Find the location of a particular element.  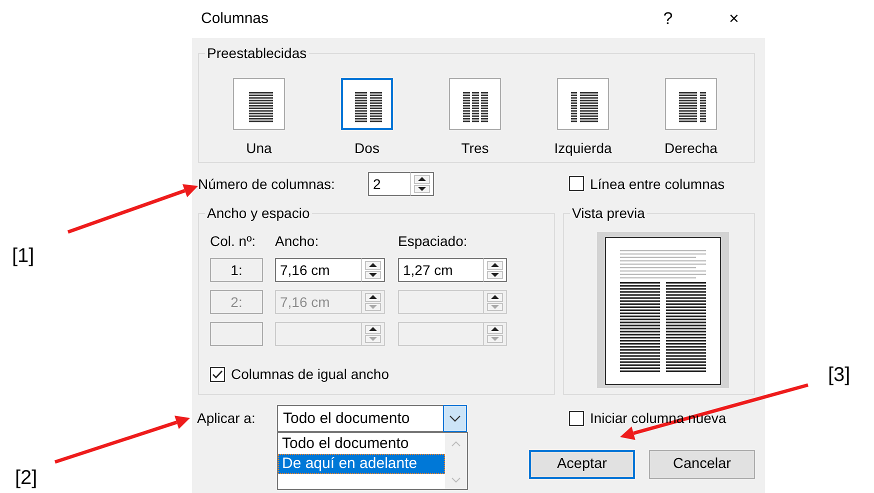

dropdown-option: De aquí en adelante is located at coordinates (361, 464).